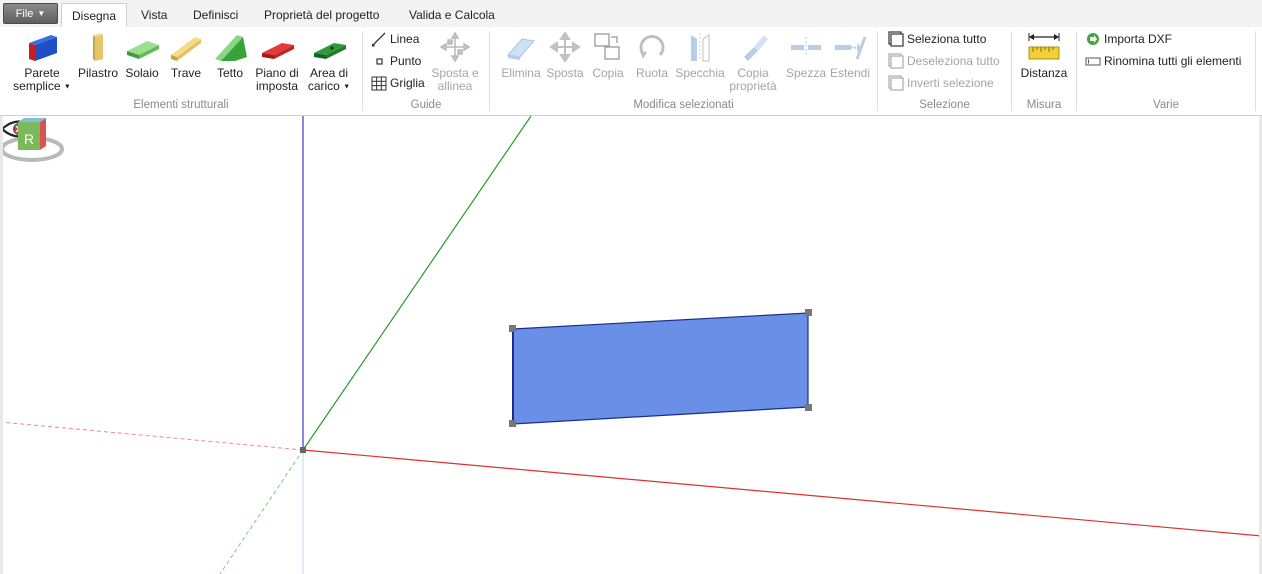 This screenshot has width=1262, height=574. What do you see at coordinates (379, 61) in the screenshot?
I see `point-icon` at bounding box center [379, 61].